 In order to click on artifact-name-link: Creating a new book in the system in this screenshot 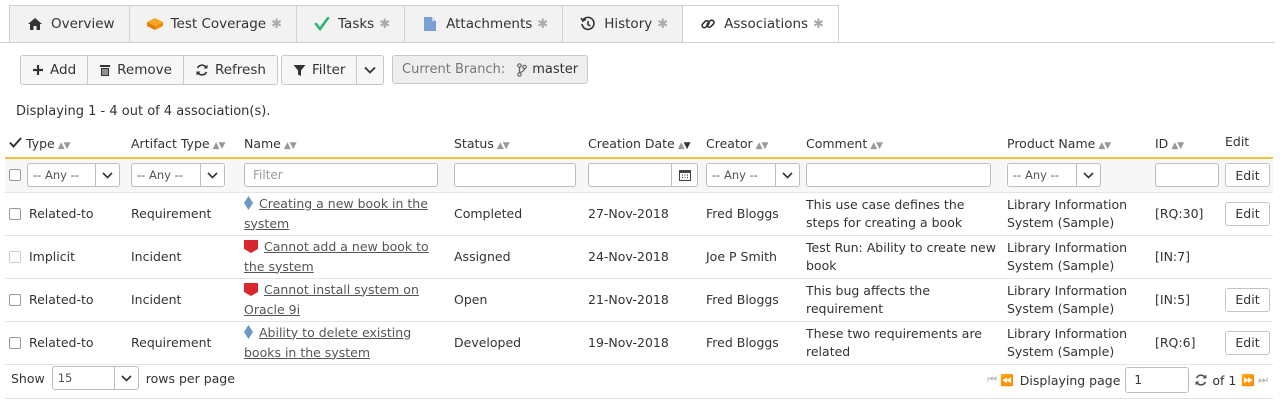, I will do `click(336, 213)`.